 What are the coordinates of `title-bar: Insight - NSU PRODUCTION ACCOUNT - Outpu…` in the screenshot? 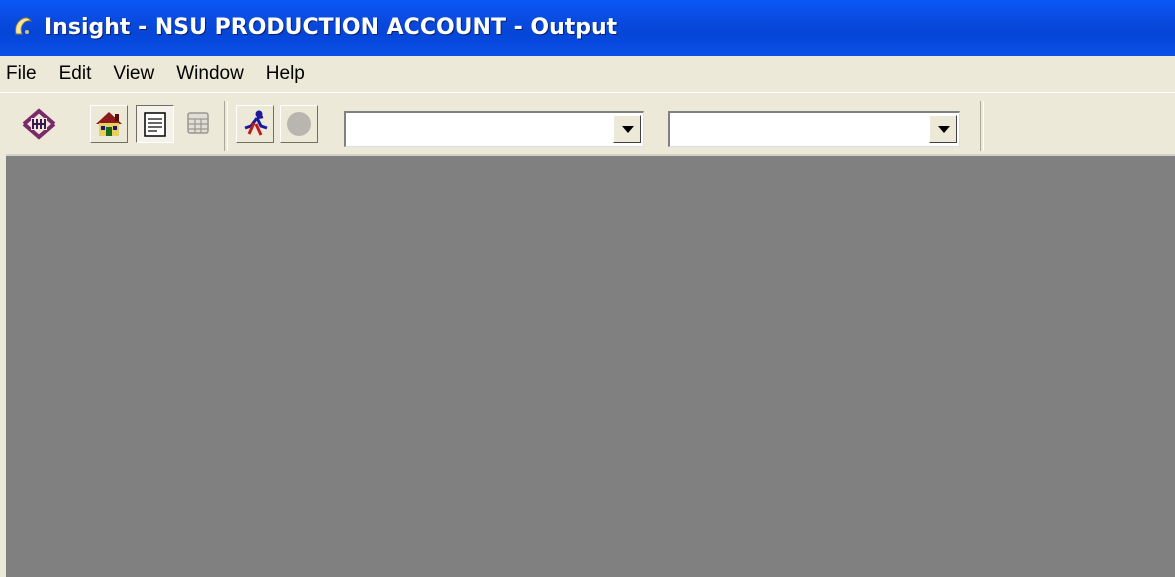 It's located at (587, 28).